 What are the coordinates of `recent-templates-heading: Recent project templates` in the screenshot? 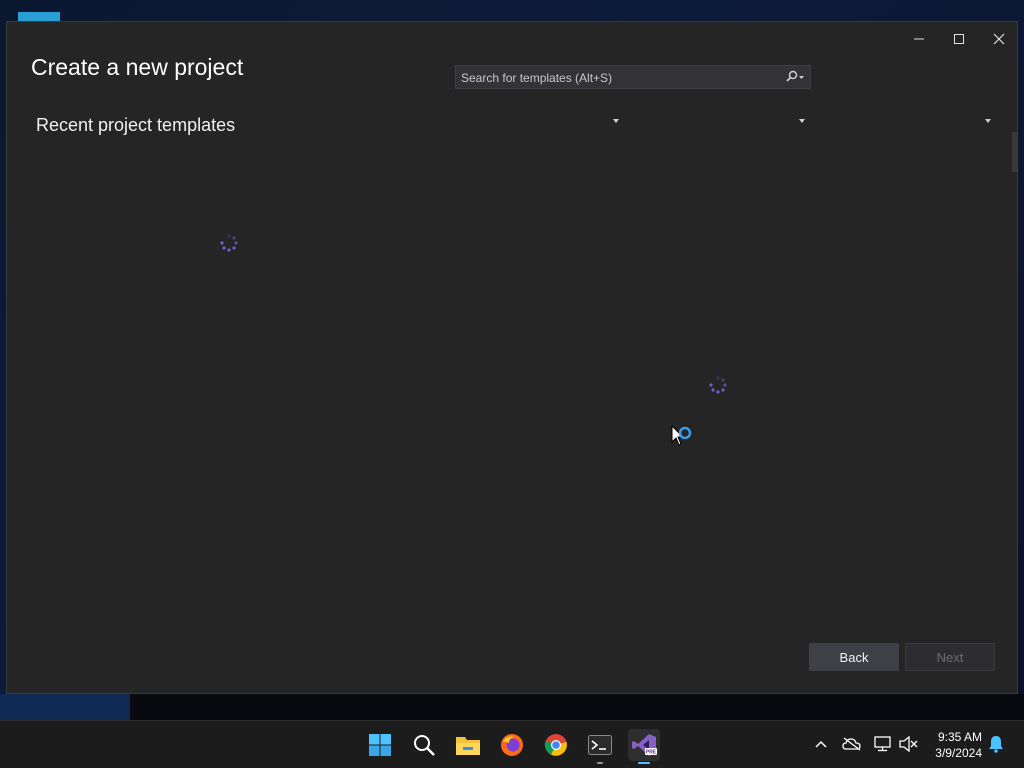 It's located at (136, 125).